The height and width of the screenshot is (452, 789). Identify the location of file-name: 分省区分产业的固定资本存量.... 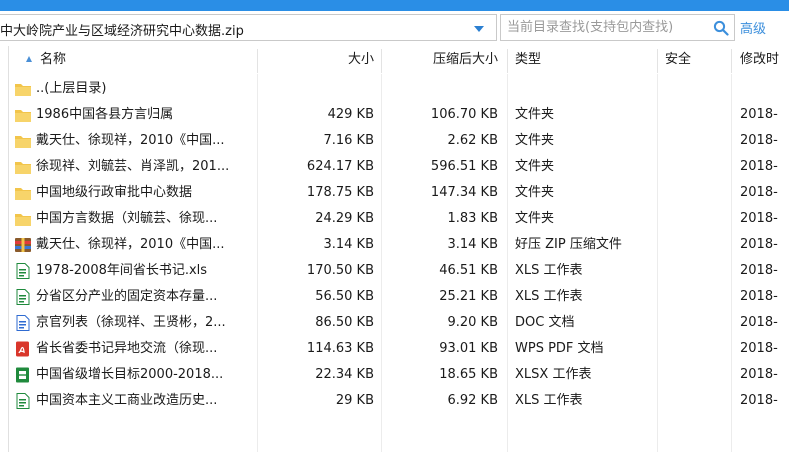
(127, 296).